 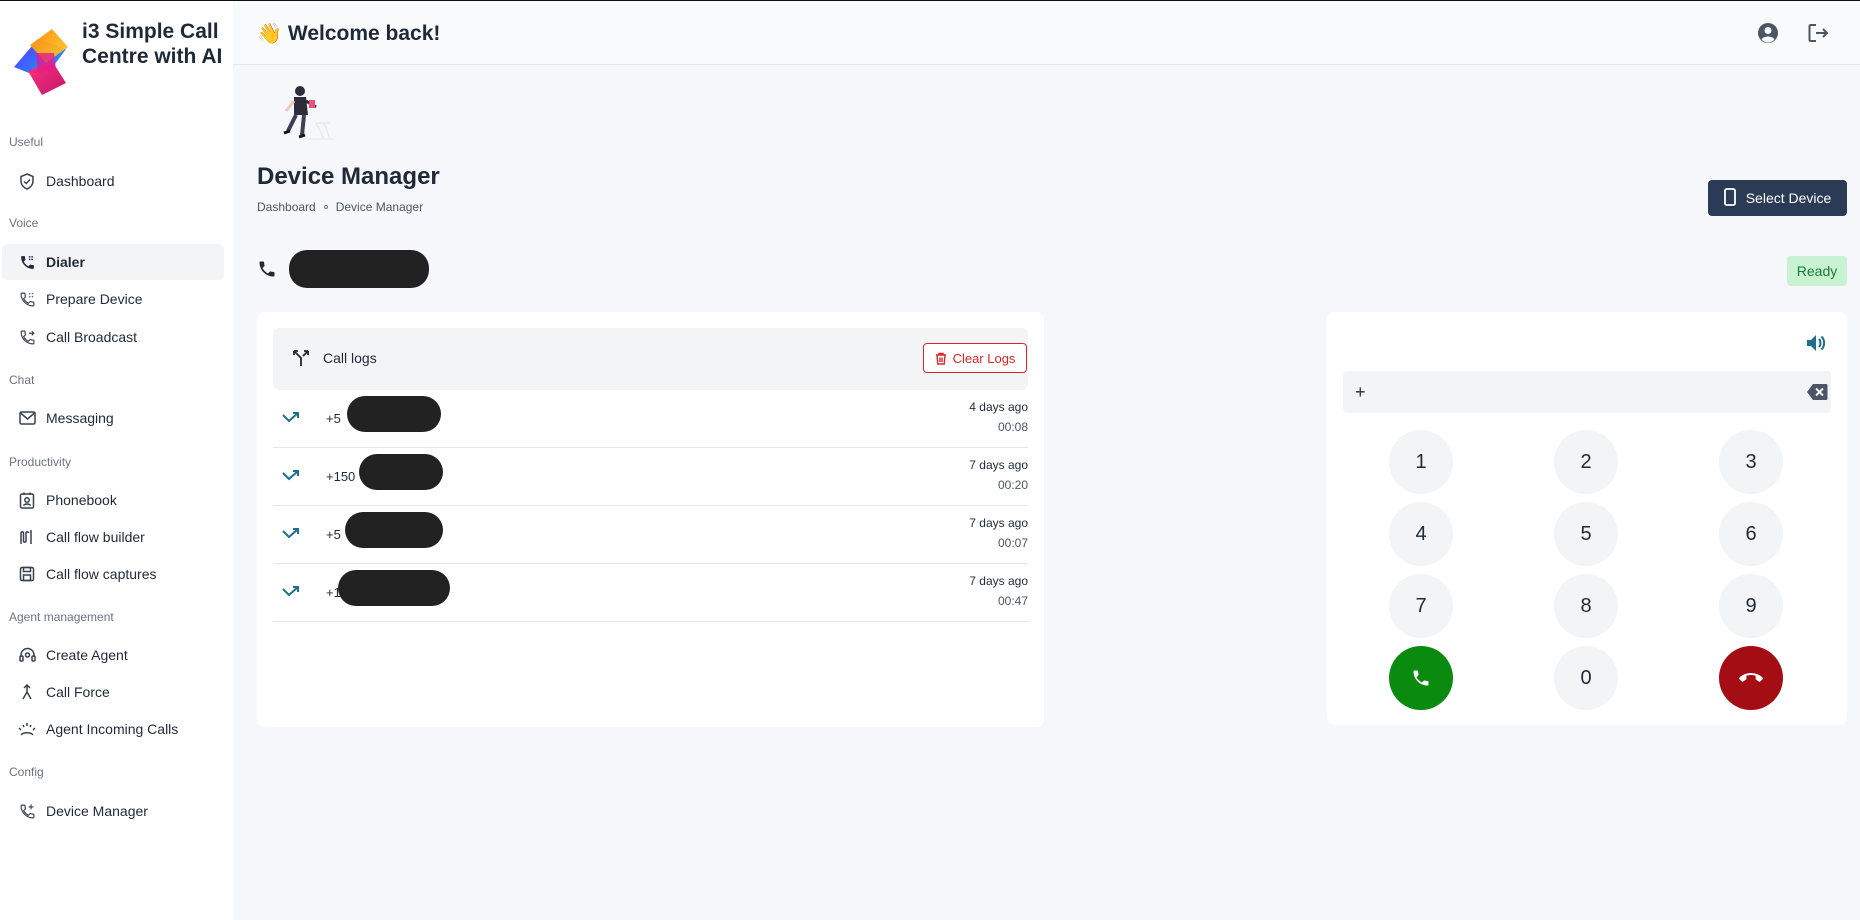 I want to click on sidebar-item-label: Call flow builder, so click(x=95, y=537).